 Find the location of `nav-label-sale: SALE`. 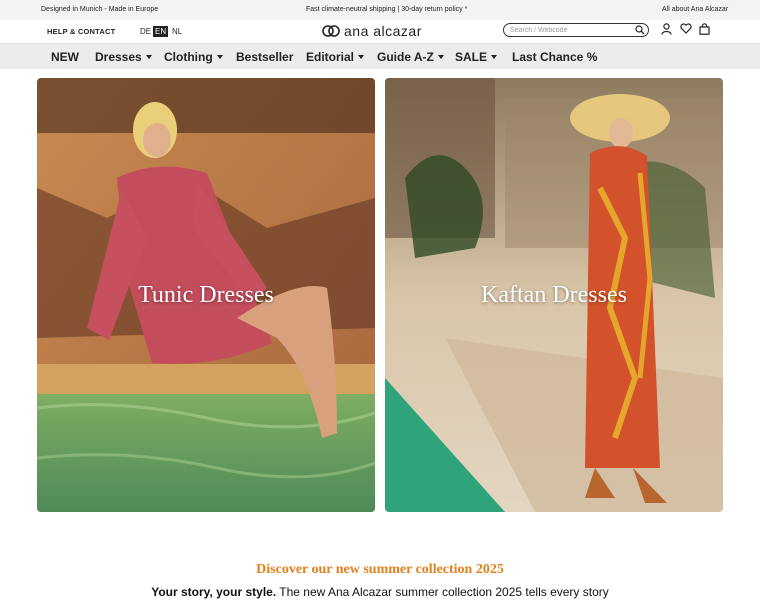

nav-label-sale: SALE is located at coordinates (471, 57).